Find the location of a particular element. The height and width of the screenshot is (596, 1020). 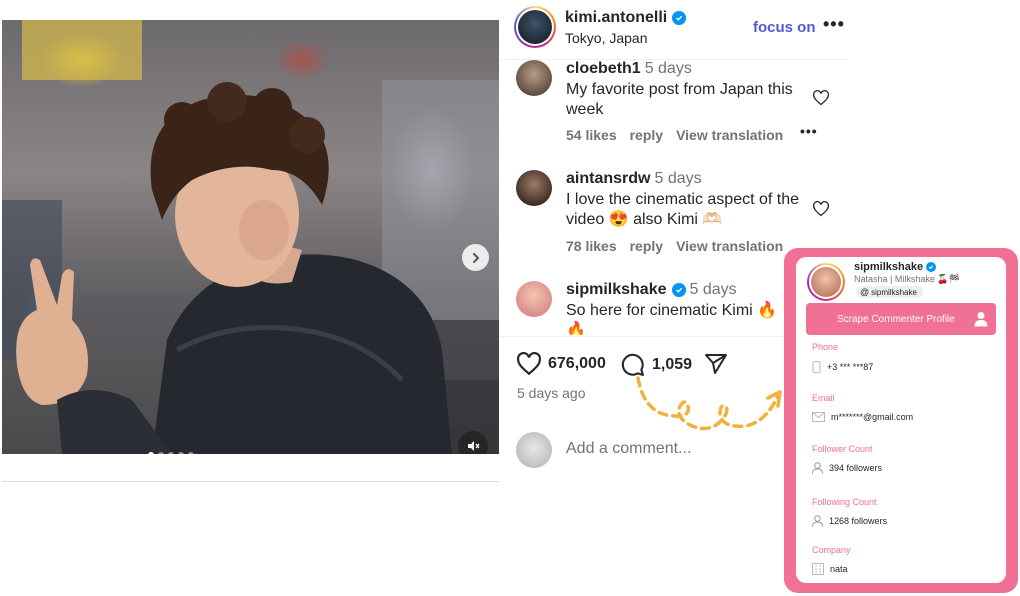

follower-count-value: 394 followers is located at coordinates (847, 468).